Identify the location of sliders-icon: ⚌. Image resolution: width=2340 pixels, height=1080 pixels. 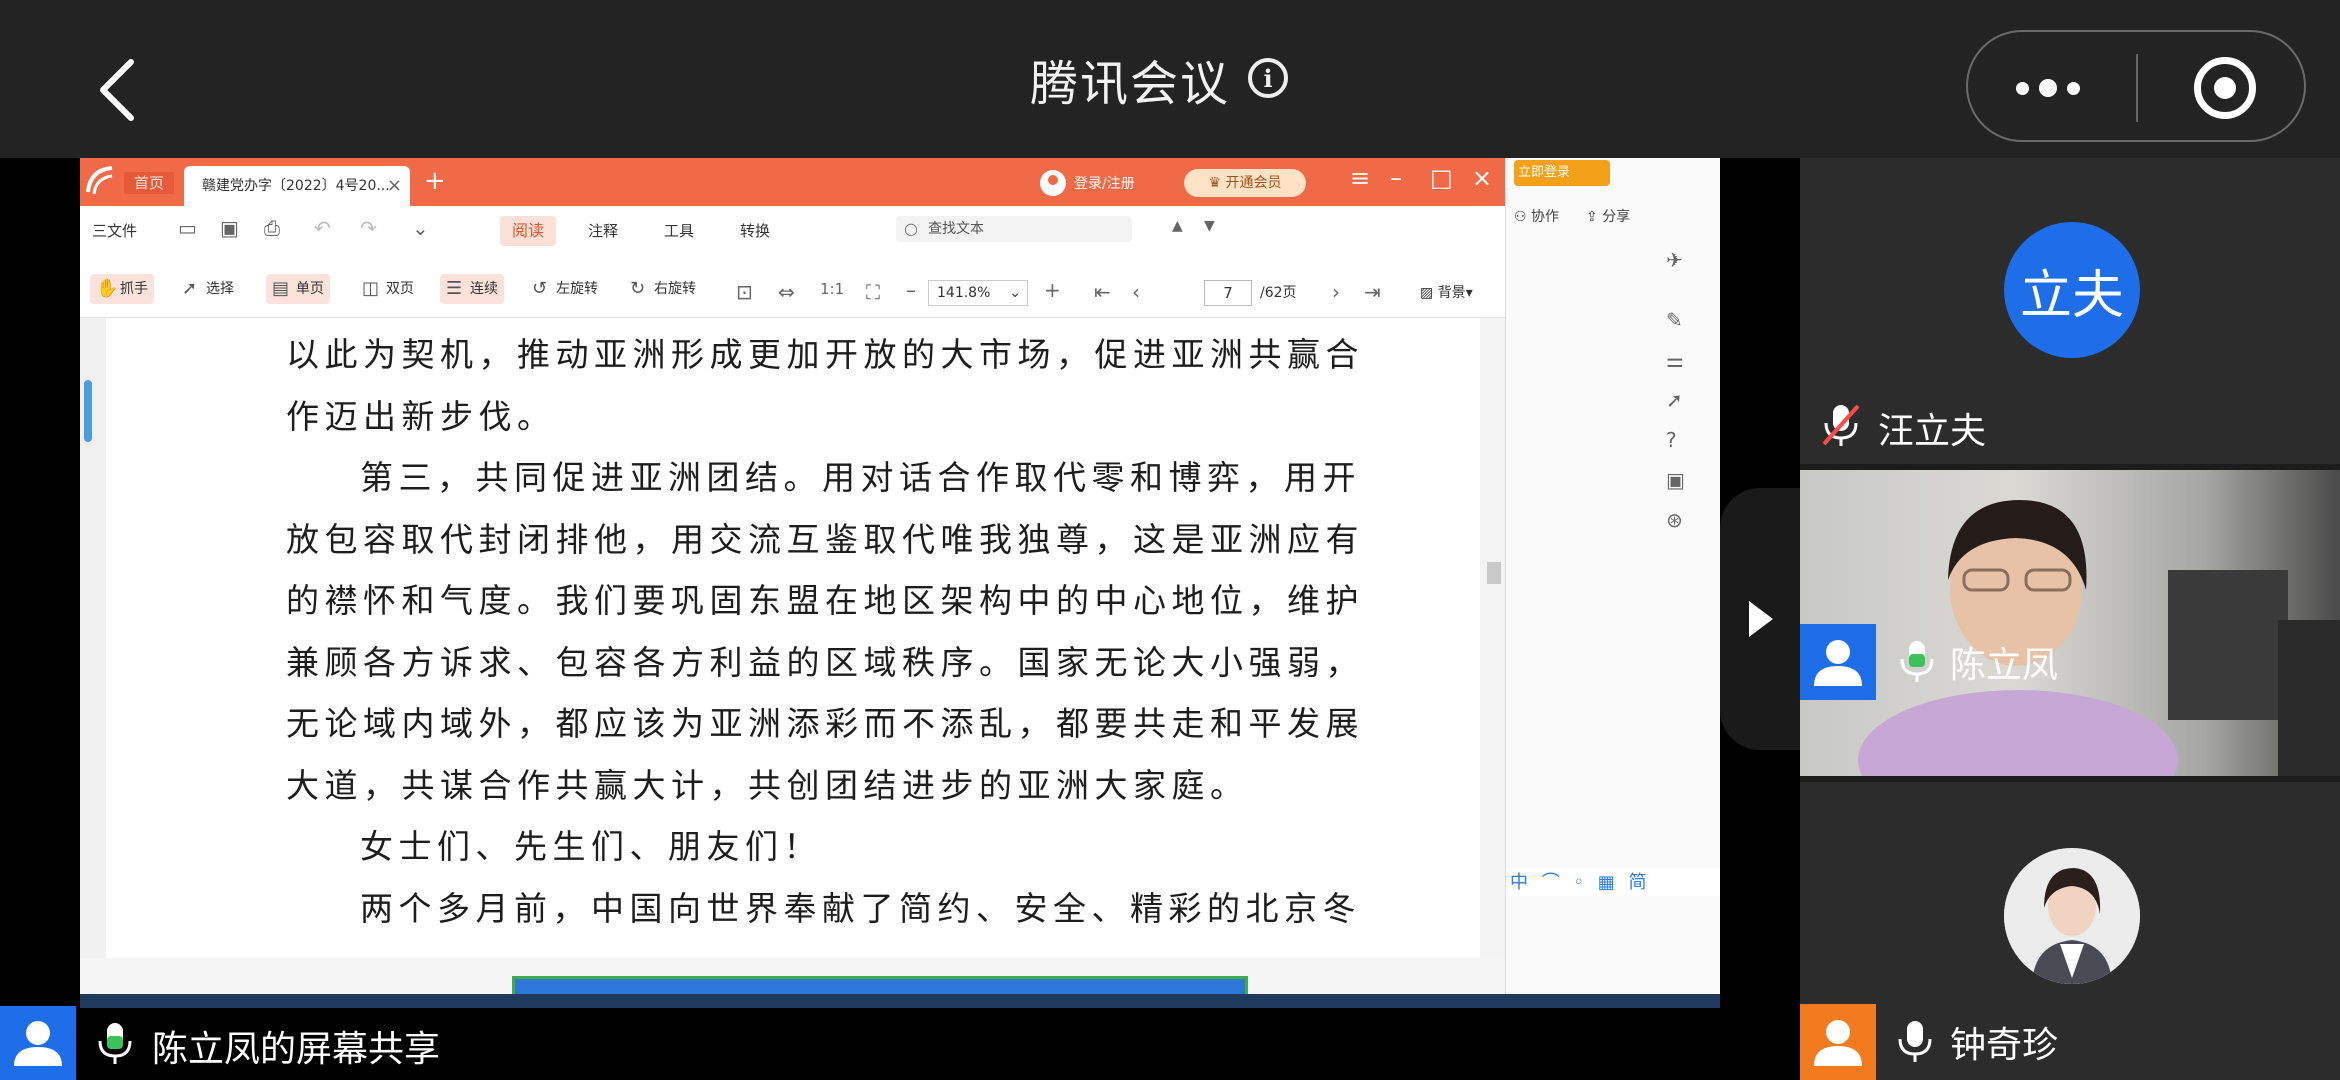
(1675, 360).